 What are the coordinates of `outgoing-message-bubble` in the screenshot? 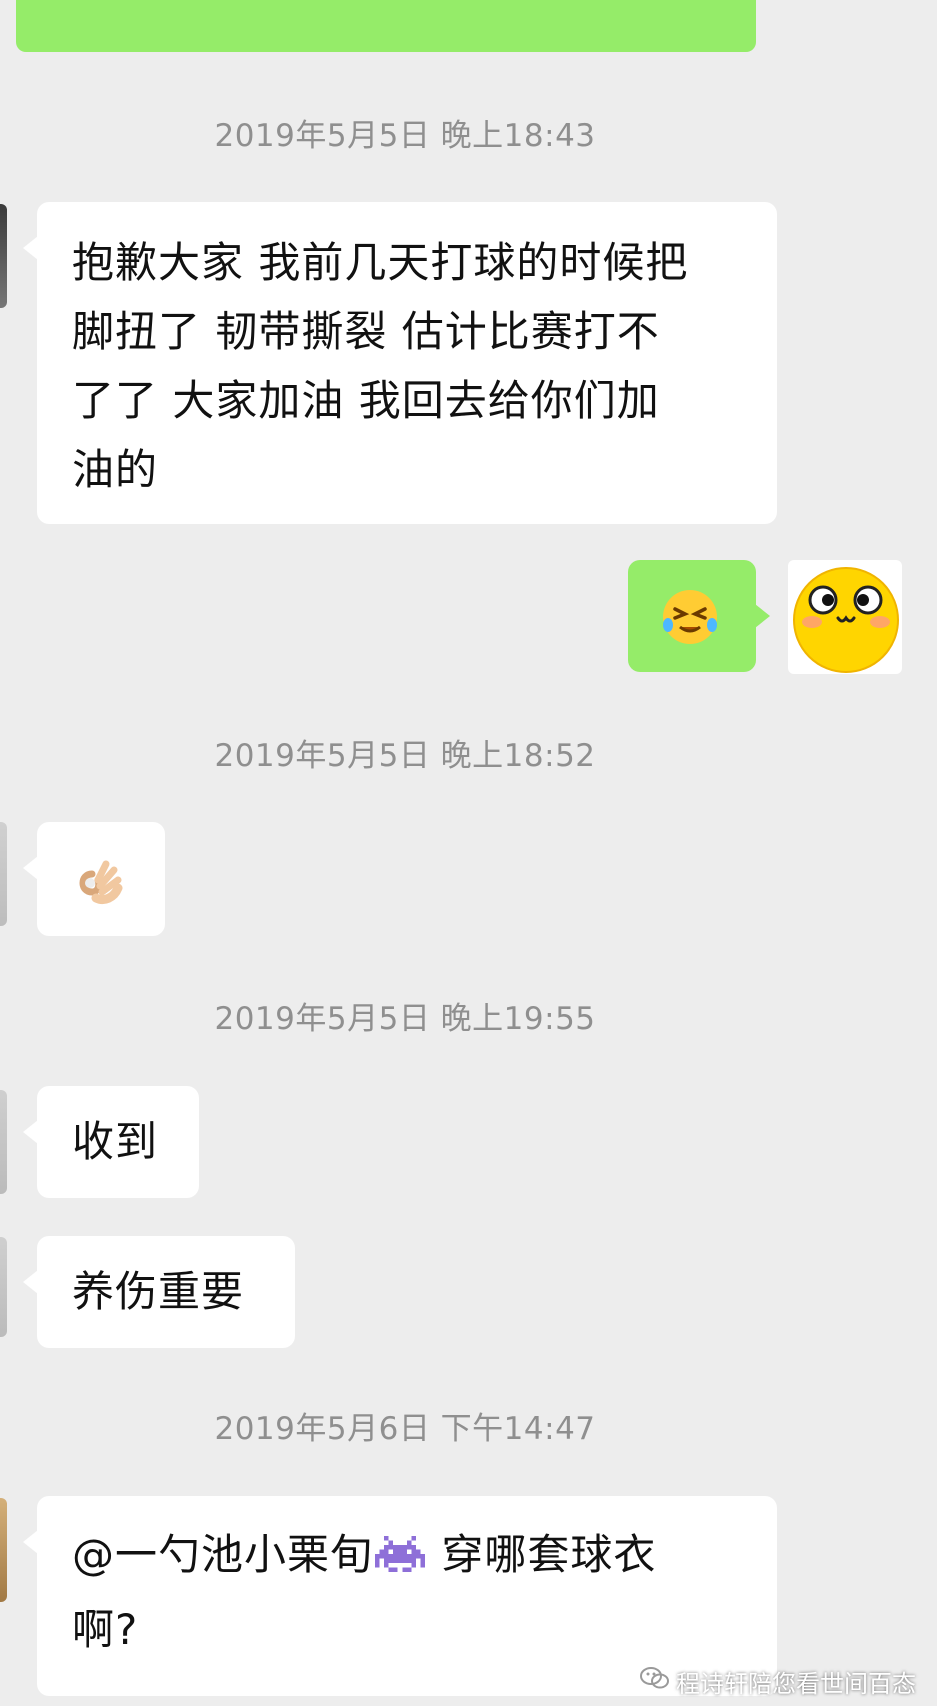 It's located at (699, 616).